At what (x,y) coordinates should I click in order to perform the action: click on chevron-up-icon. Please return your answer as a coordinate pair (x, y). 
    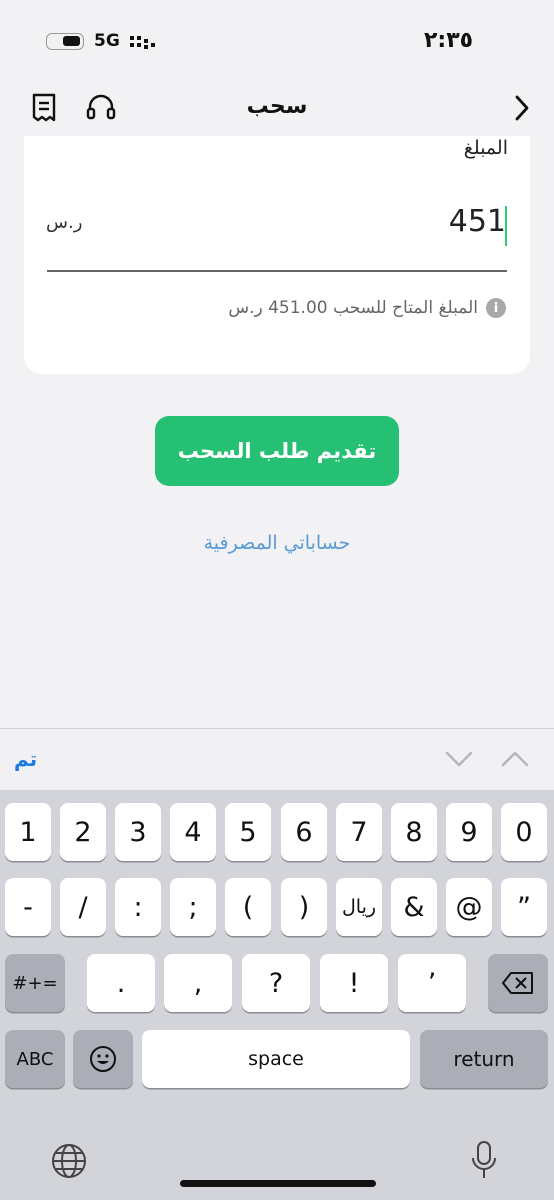
    Looking at the image, I should click on (515, 759).